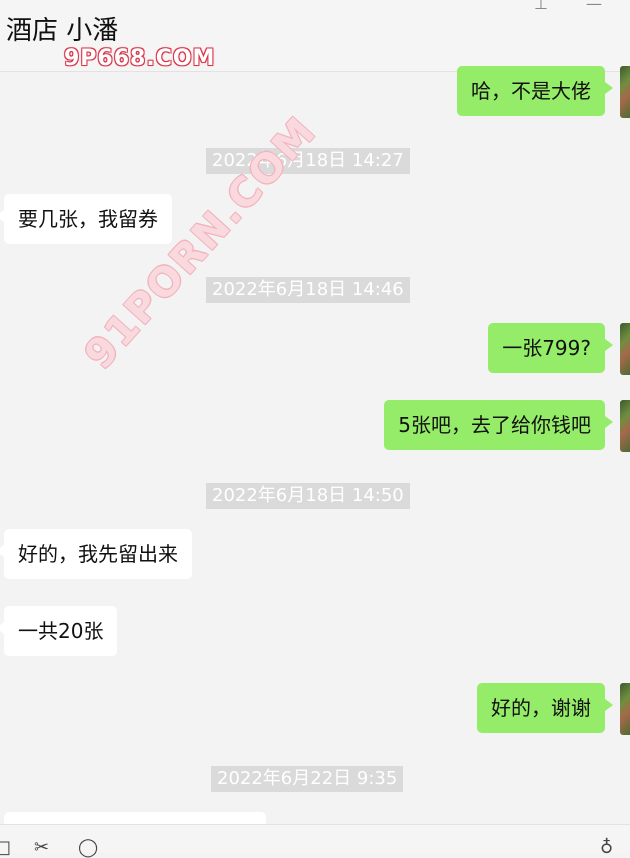  Describe the element at coordinates (59, 631) in the screenshot. I see `message-bubble-received: 一共20张` at that location.